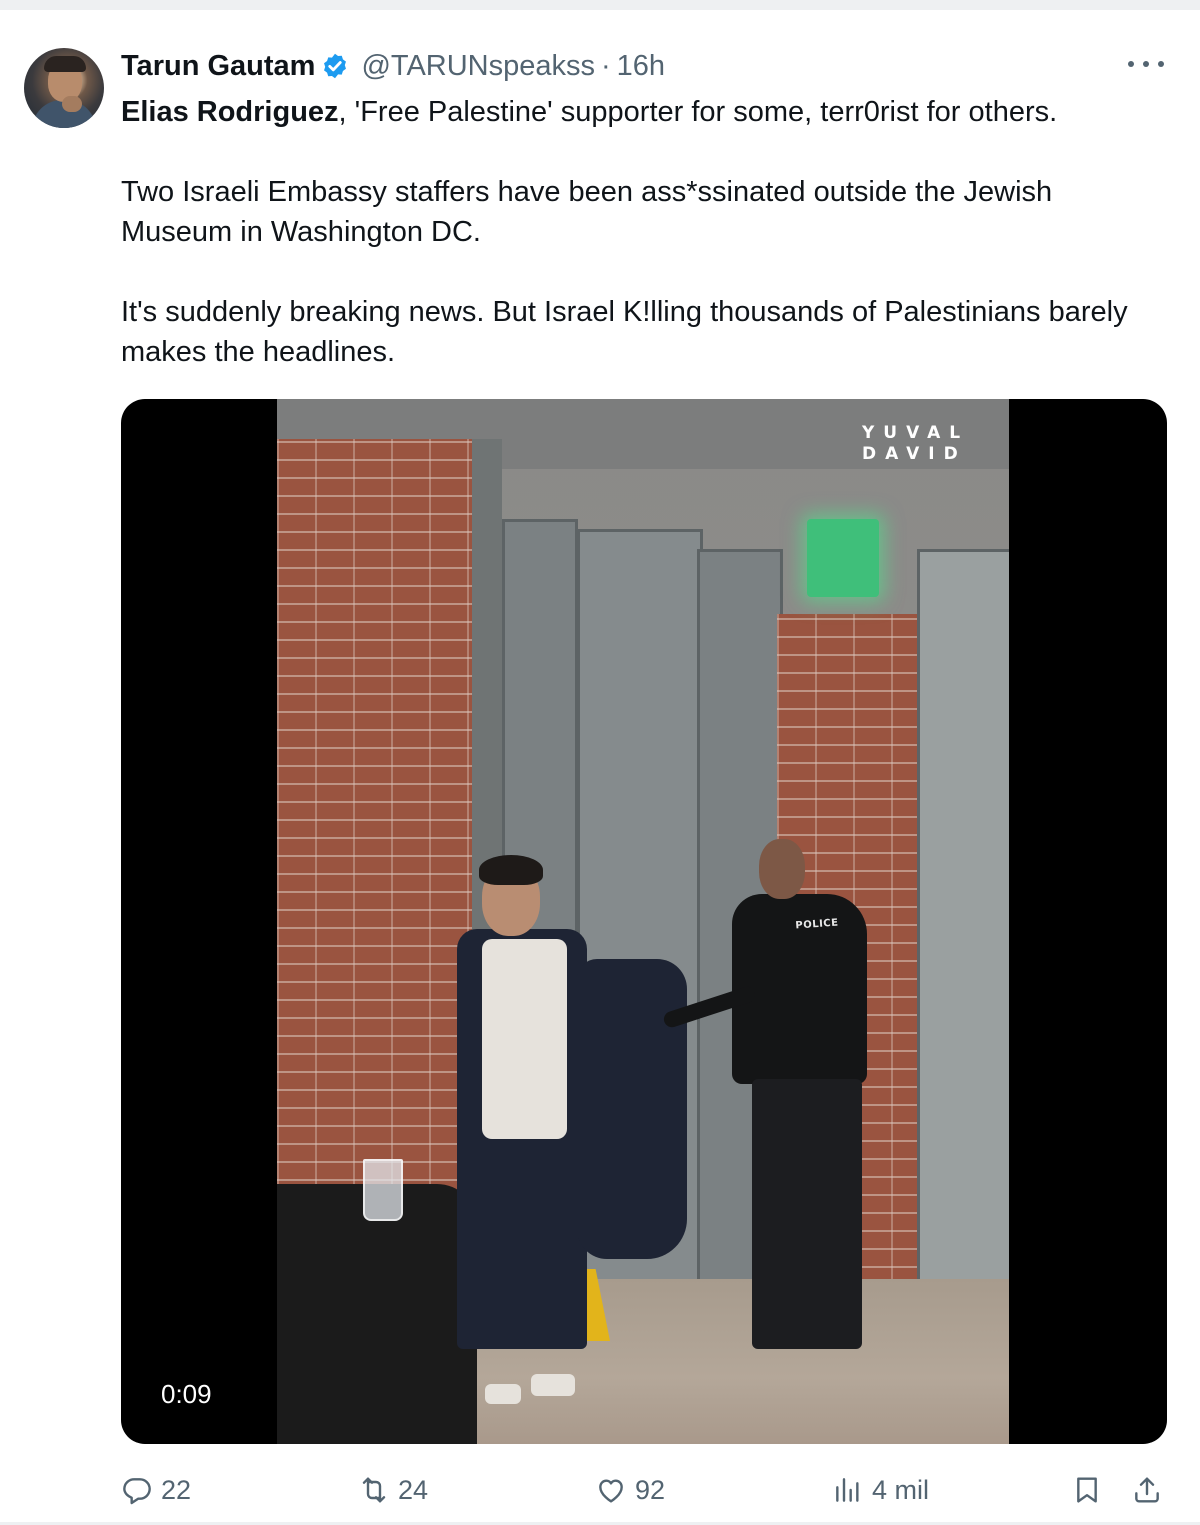 Image resolution: width=1200 pixels, height=1525 pixels. I want to click on share-button, so click(1147, 1490).